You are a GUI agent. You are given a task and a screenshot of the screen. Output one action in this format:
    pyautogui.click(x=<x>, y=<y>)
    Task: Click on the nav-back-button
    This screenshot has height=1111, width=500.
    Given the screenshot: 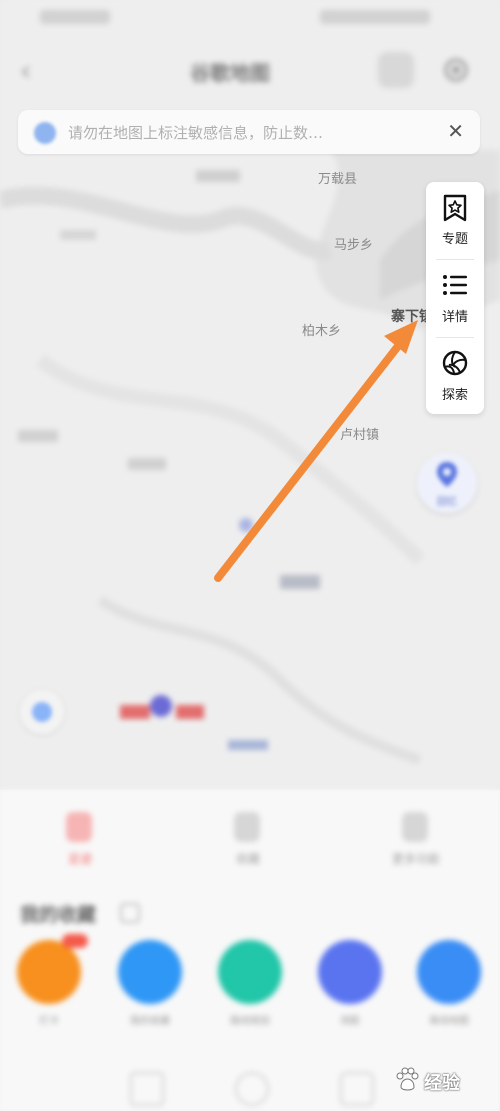 What is the action you would take?
    pyautogui.click(x=147, y=1089)
    